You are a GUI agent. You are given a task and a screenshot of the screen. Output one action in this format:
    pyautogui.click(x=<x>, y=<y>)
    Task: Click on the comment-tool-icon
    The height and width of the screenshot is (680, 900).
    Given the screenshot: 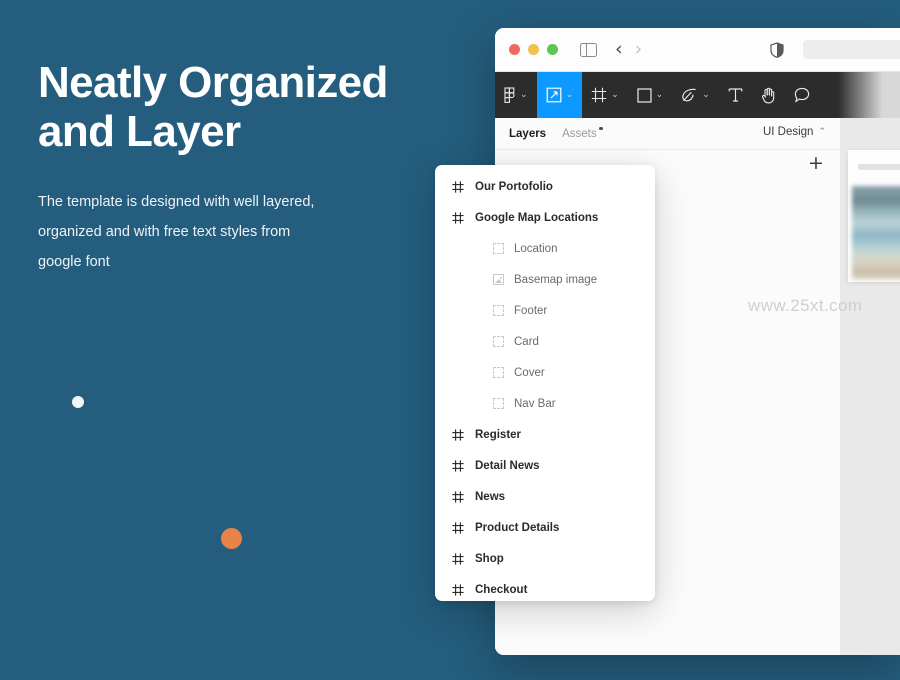 What is the action you would take?
    pyautogui.click(x=802, y=95)
    